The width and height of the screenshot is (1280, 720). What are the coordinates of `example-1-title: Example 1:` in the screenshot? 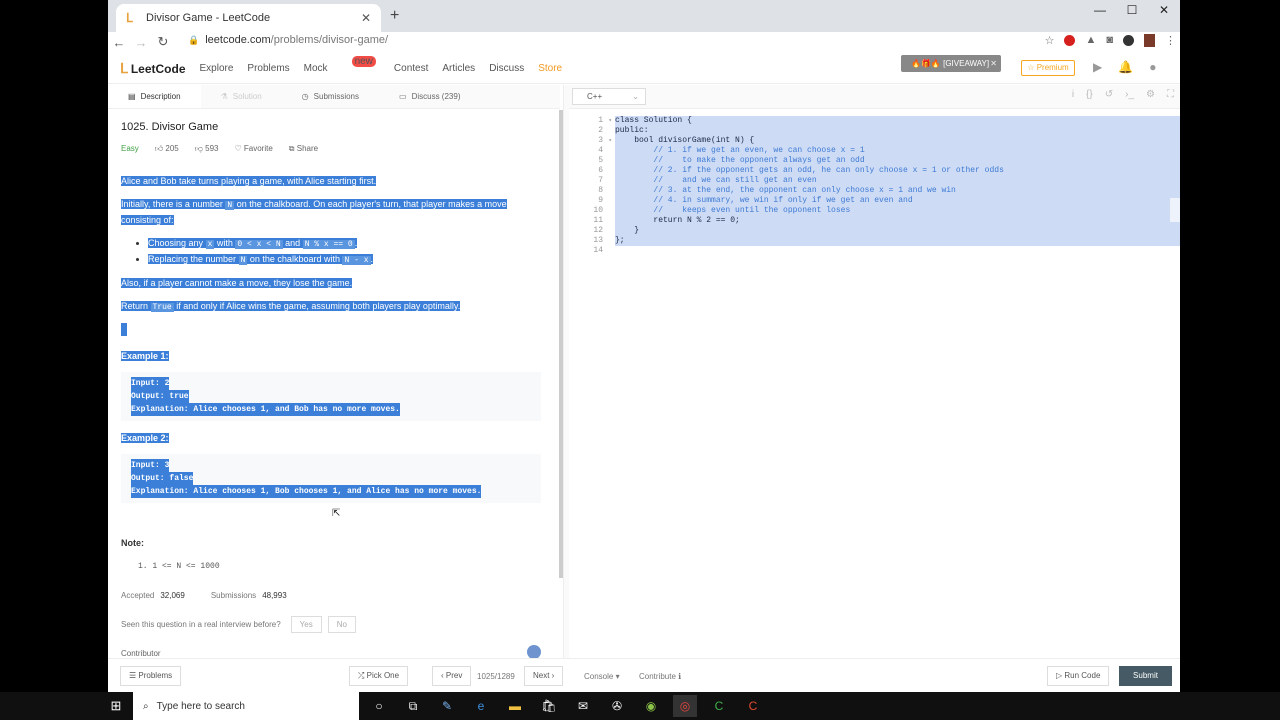 It's located at (331, 356).